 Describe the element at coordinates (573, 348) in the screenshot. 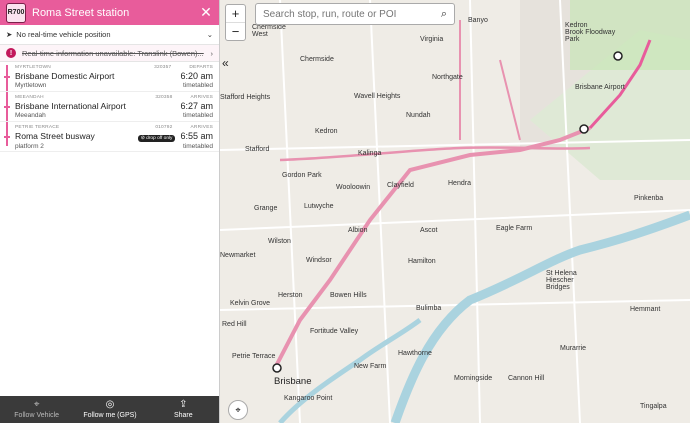

I see `map-label: Murarrie` at that location.